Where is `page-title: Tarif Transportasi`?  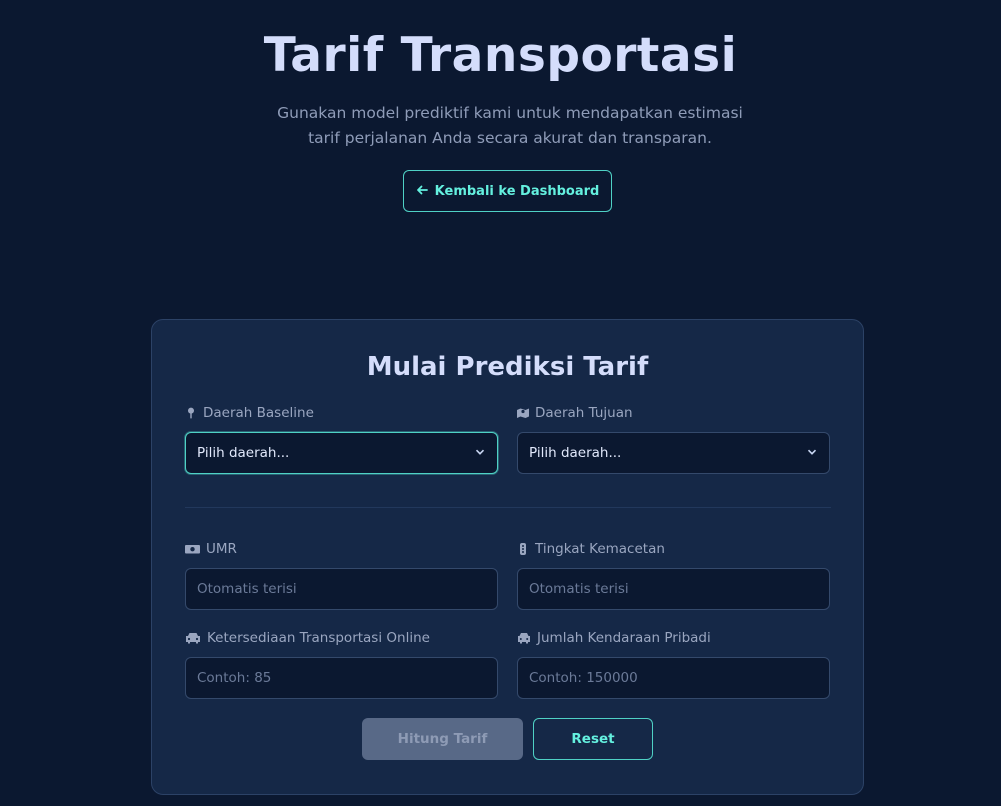 page-title: Tarif Transportasi is located at coordinates (500, 55).